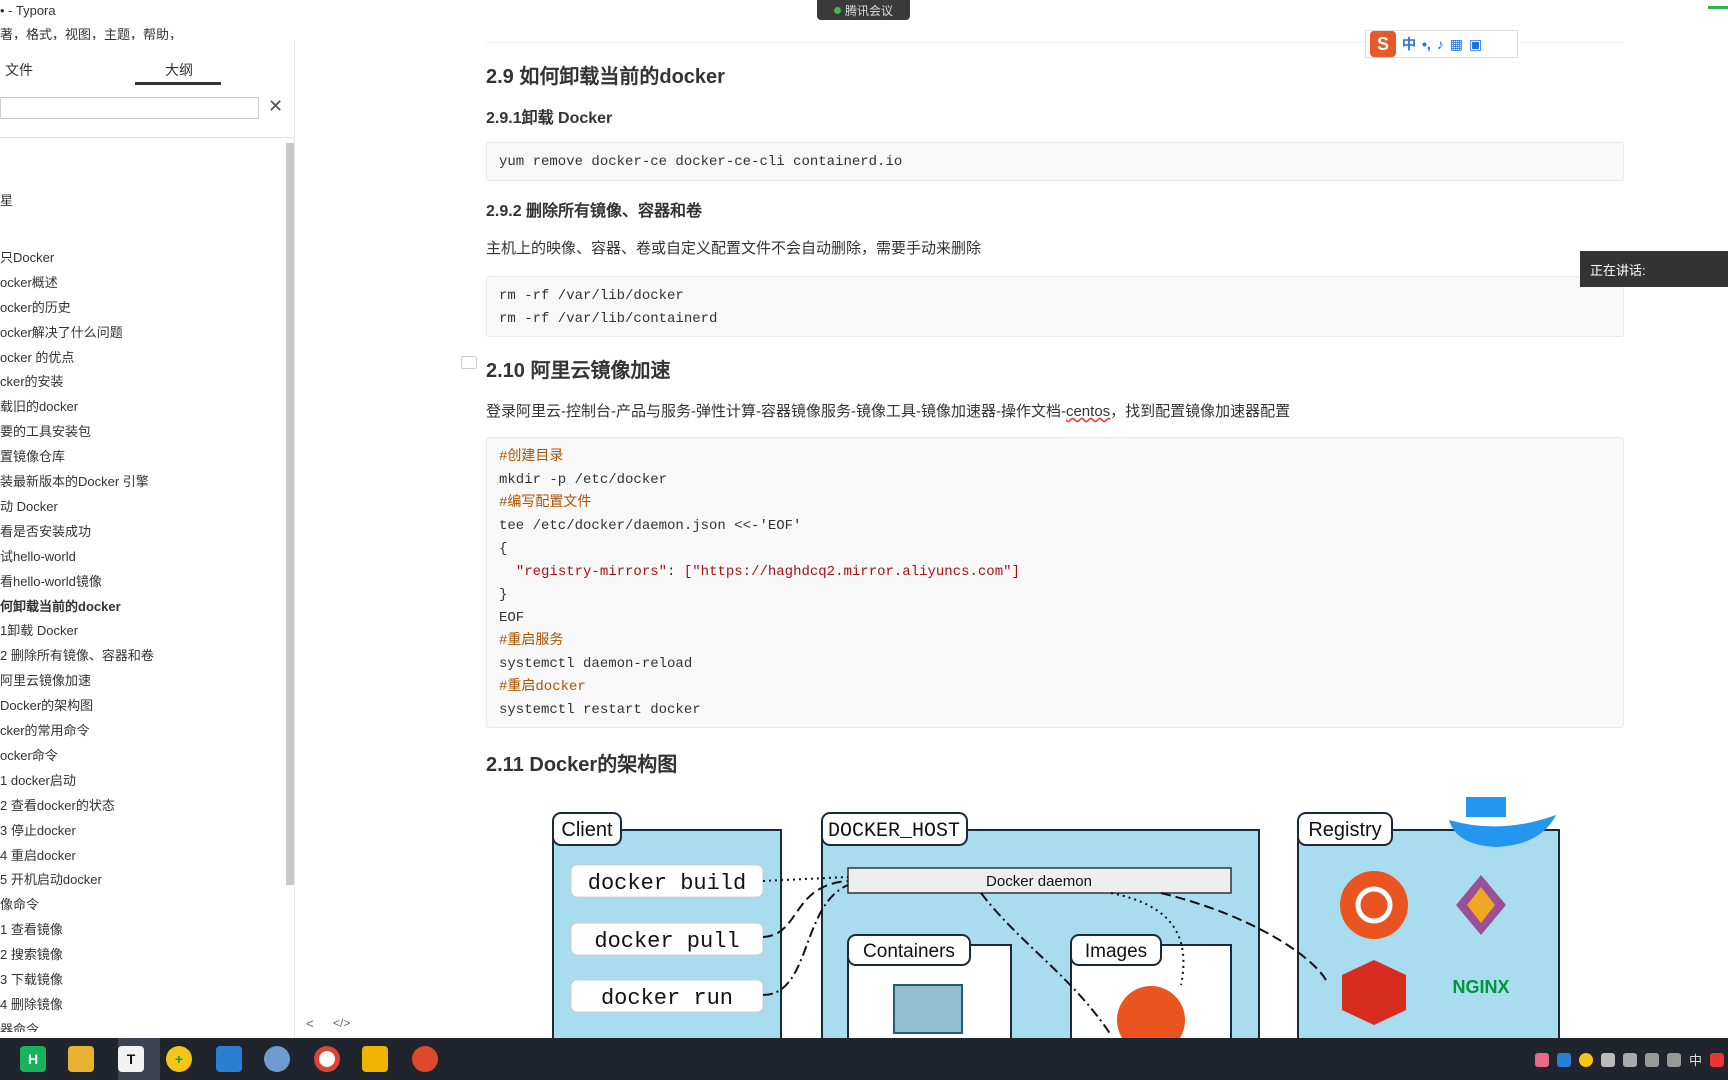 The width and height of the screenshot is (1728, 1080). I want to click on volume-icon, so click(1651, 1059).